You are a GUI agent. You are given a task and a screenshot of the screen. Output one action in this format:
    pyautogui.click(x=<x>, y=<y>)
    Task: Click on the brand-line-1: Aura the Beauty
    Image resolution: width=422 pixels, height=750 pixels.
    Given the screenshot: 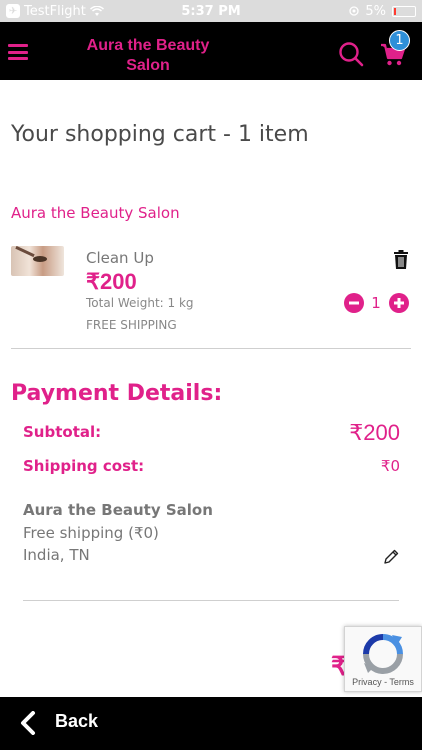 What is the action you would take?
    pyautogui.click(x=148, y=45)
    